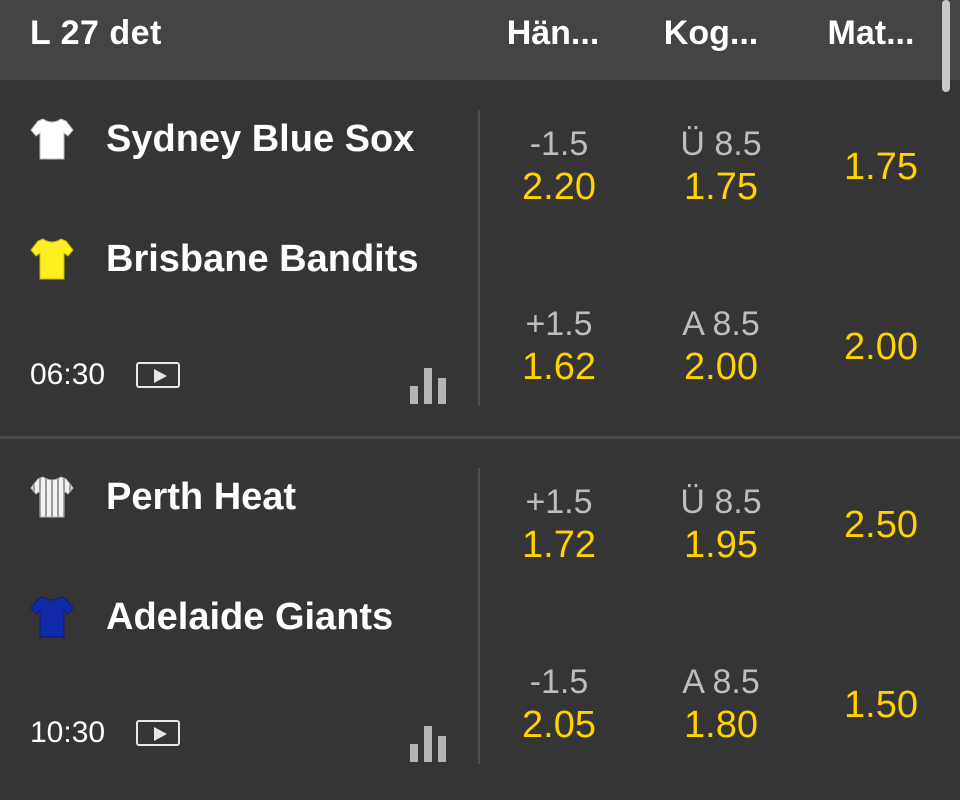 Image resolution: width=960 pixels, height=800 pixels. I want to click on yellow-jersey-icon, so click(52, 259).